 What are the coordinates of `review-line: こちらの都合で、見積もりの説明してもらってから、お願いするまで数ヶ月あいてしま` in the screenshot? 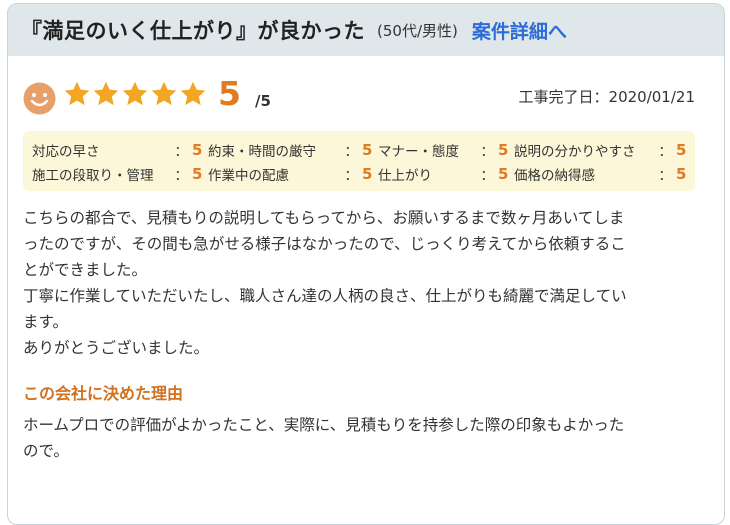 It's located at (324, 218).